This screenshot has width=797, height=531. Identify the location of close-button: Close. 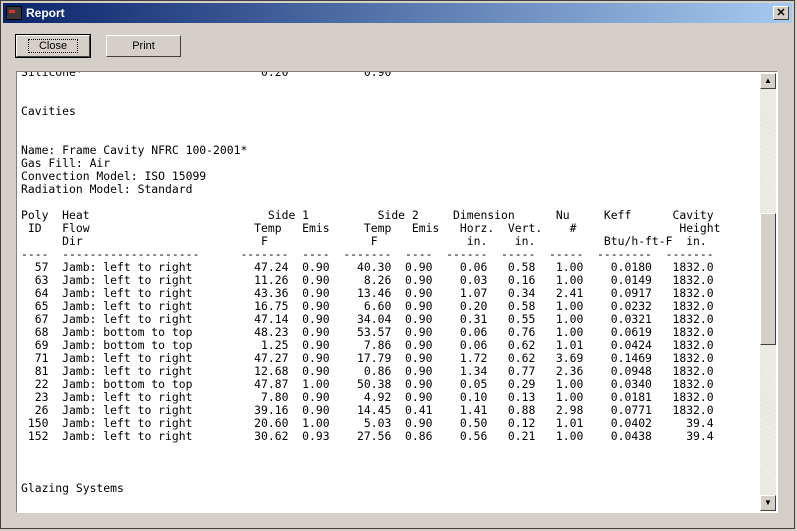
(53, 46).